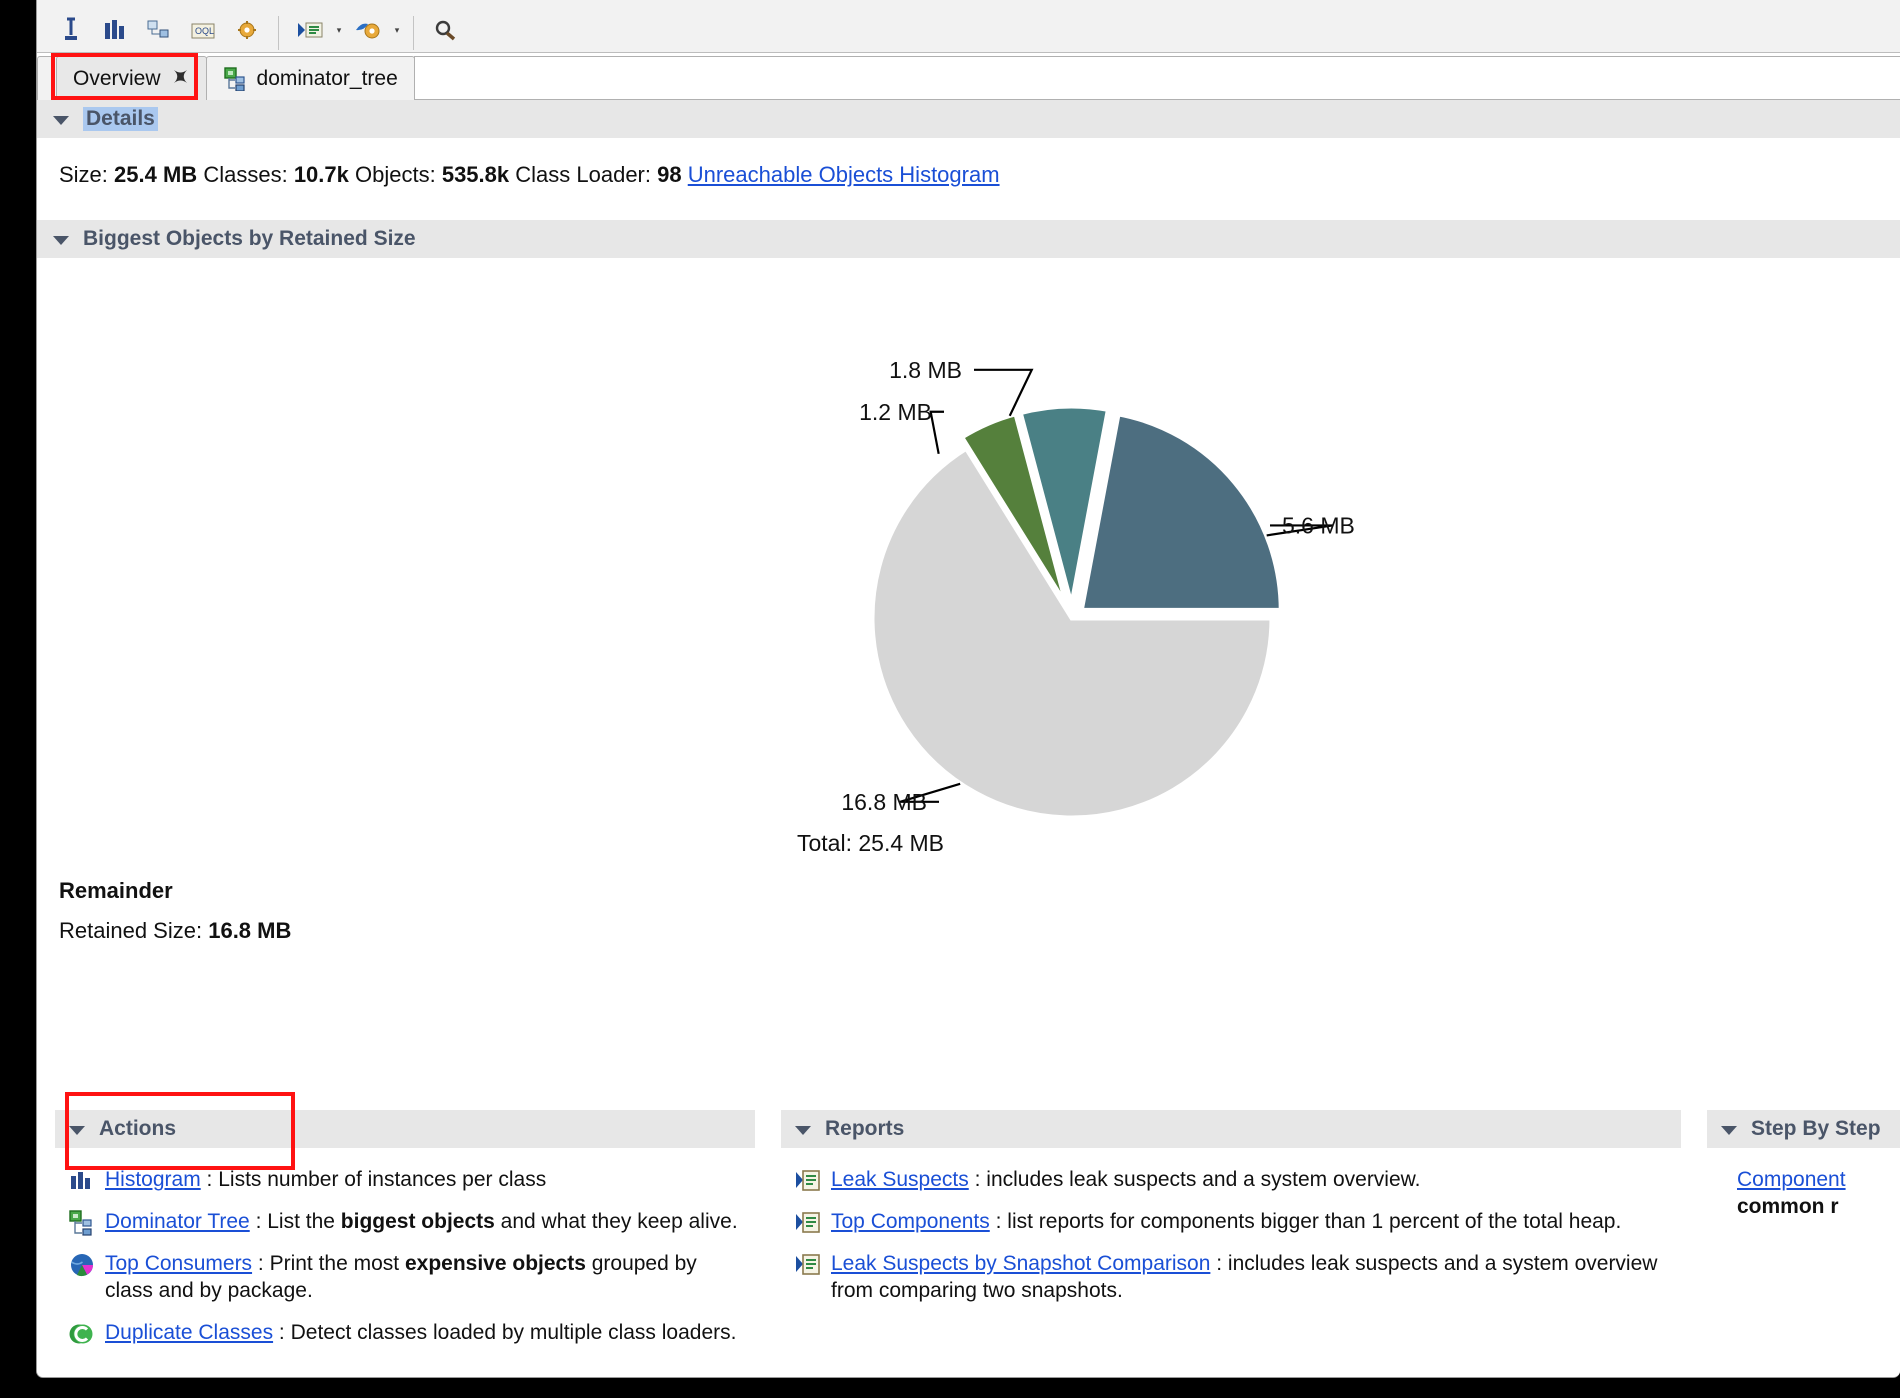  What do you see at coordinates (180, 78) in the screenshot?
I see `close-icon` at bounding box center [180, 78].